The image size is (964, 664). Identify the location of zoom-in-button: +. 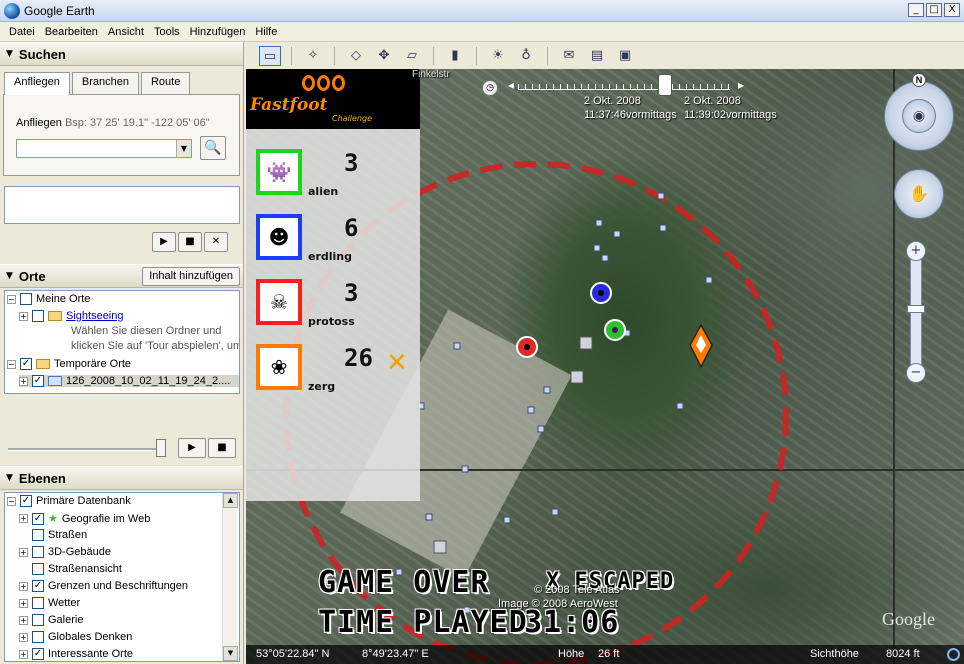
(916, 251).